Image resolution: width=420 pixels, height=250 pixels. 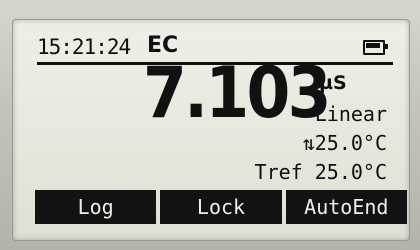 I want to click on softkey-label: AutoEnd, so click(x=346, y=207).